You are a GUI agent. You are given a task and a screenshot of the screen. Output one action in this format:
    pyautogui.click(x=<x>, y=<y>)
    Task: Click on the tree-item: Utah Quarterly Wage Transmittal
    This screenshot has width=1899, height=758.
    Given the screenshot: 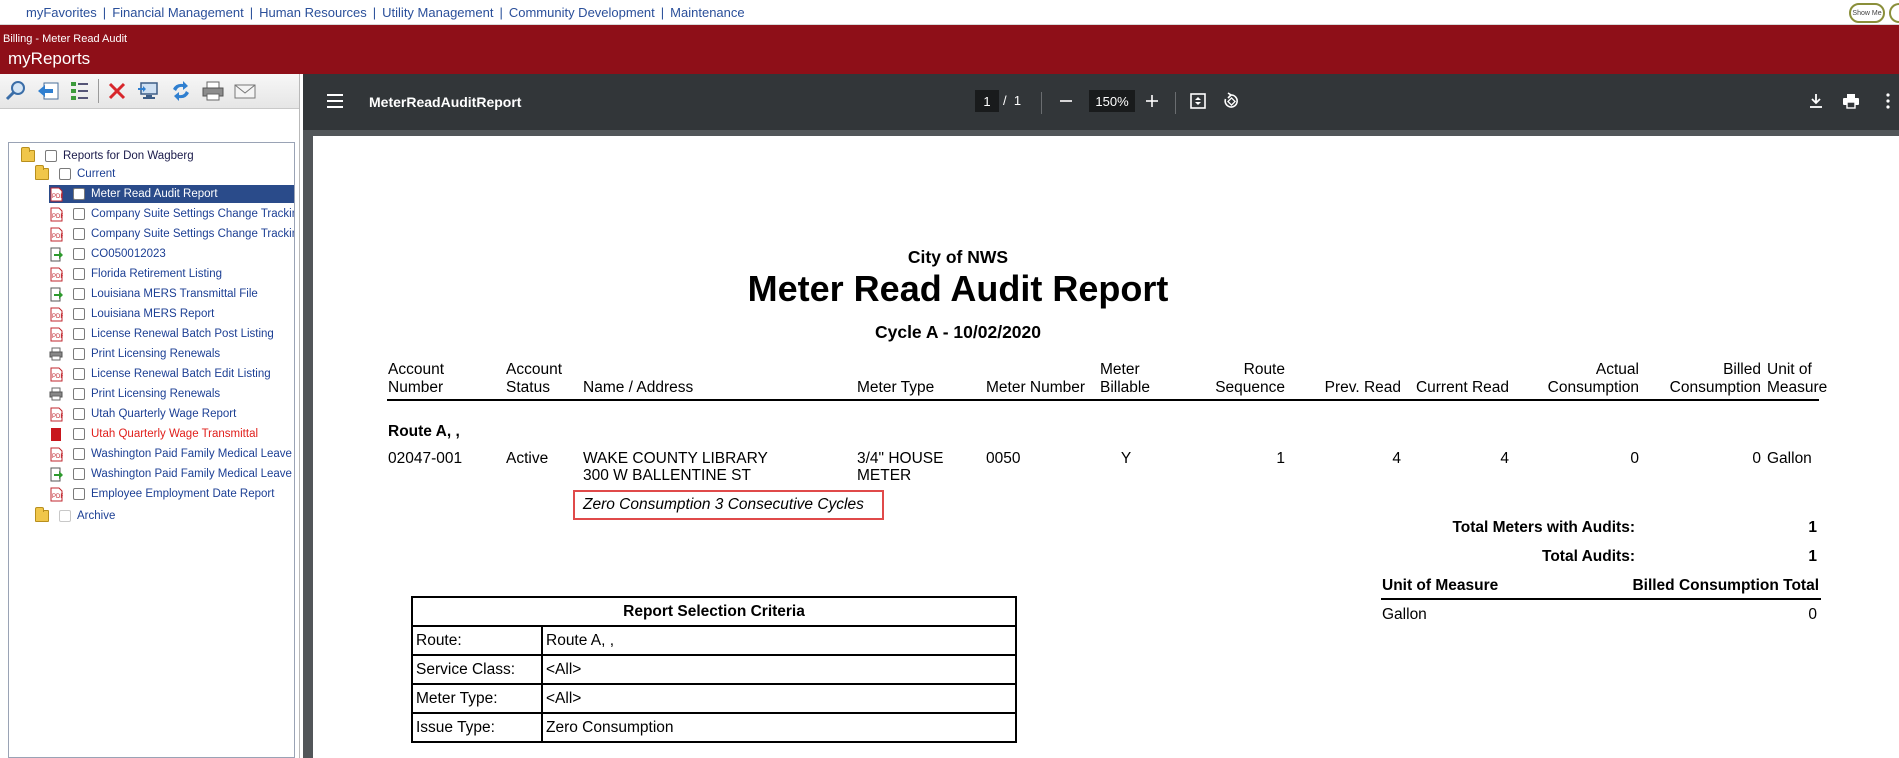 What is the action you would take?
    pyautogui.click(x=153, y=434)
    